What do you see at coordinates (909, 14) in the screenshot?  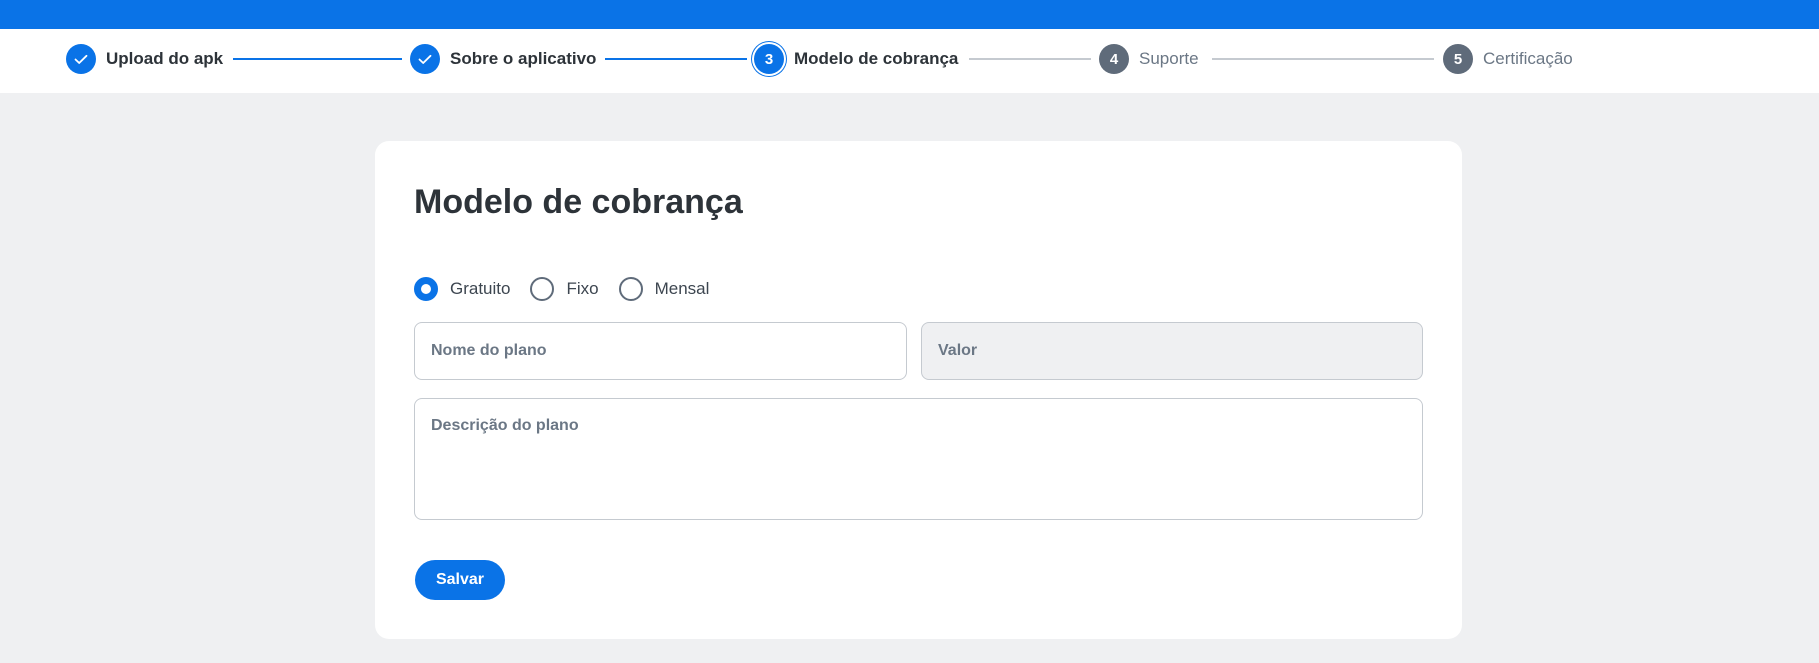 I see `top-bar` at bounding box center [909, 14].